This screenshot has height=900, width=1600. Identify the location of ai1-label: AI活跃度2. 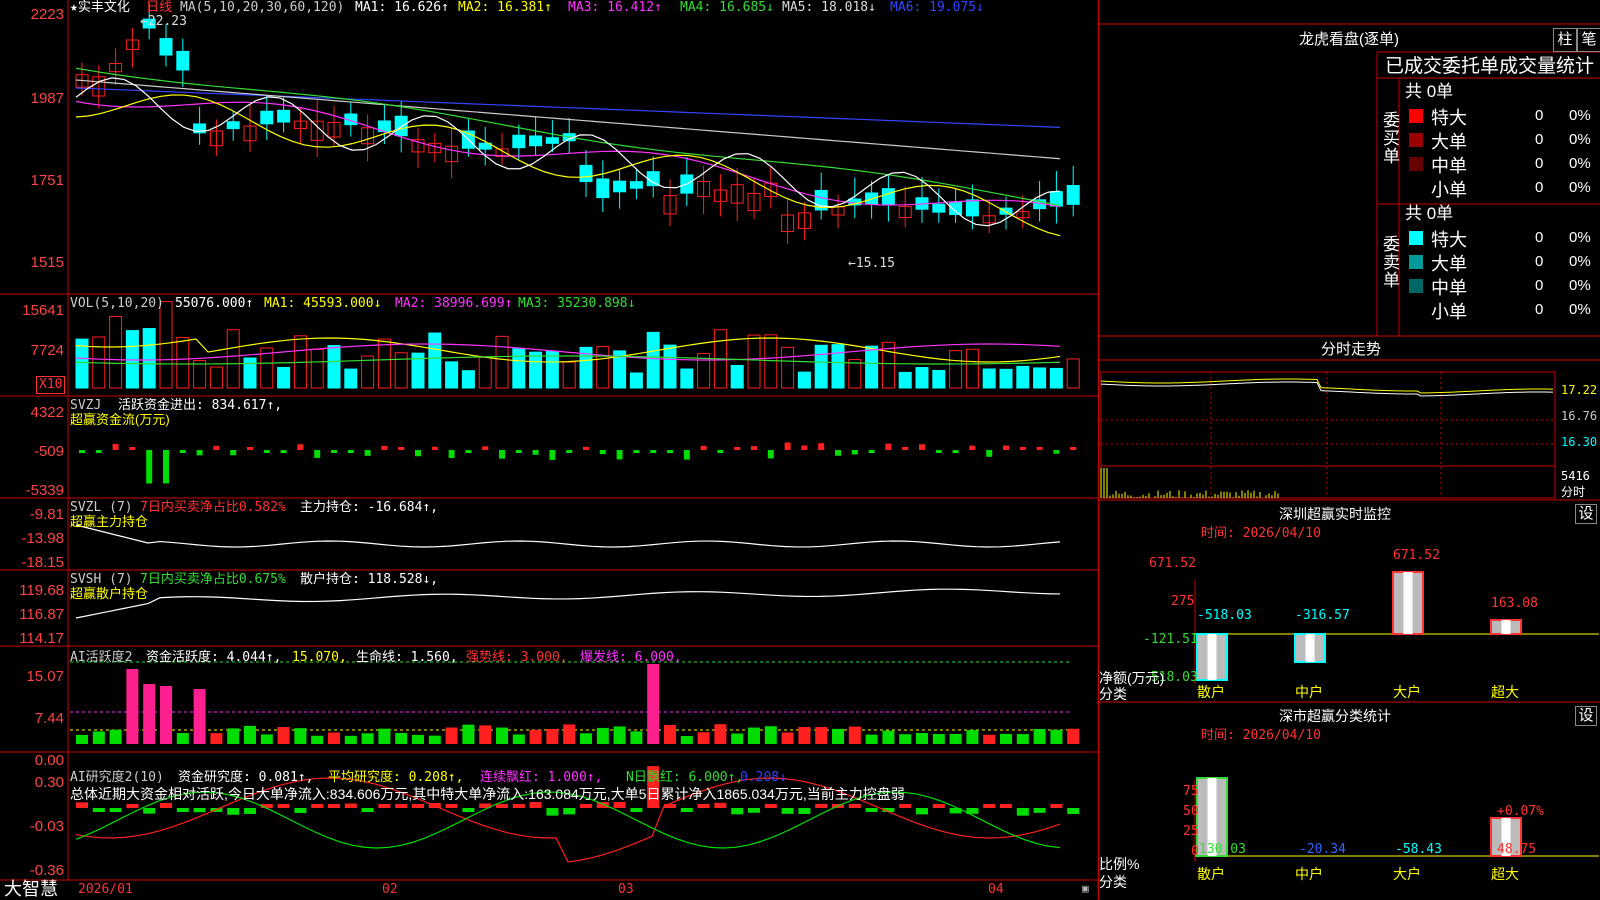
(101, 657).